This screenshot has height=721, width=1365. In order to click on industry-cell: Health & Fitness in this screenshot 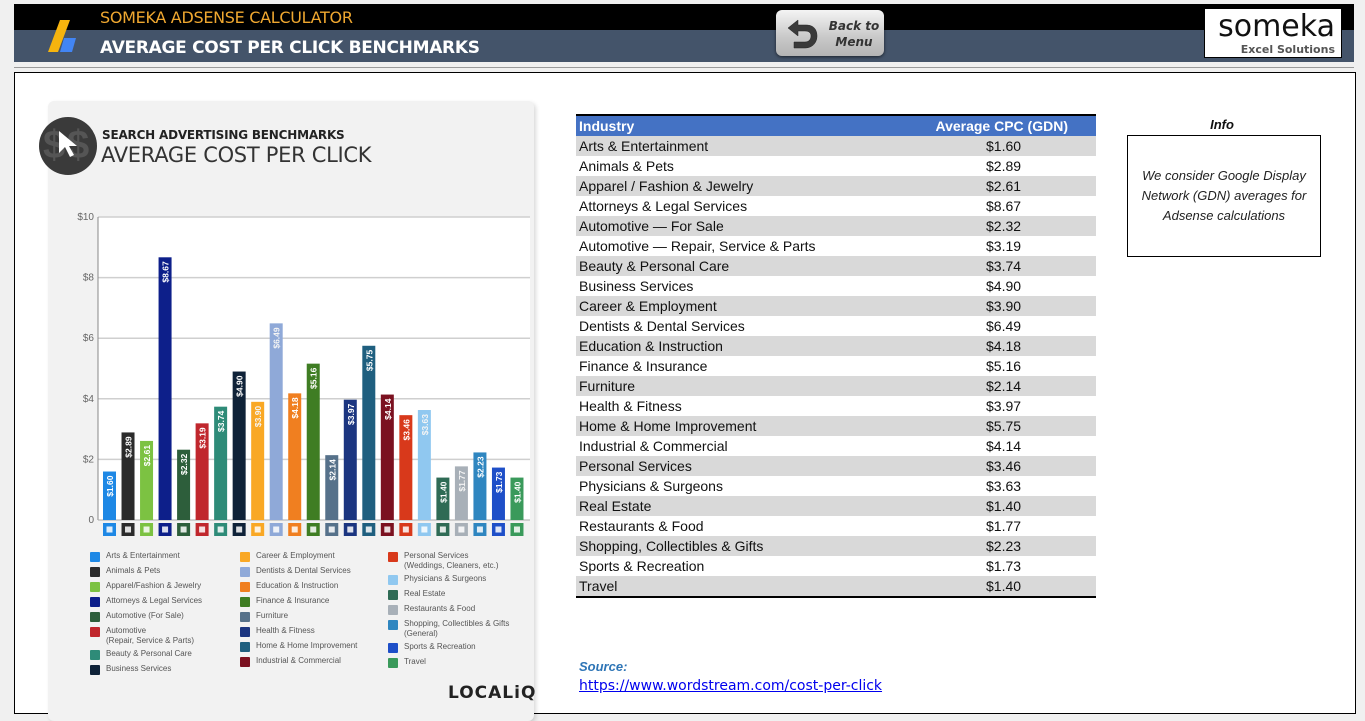, I will do `click(630, 406)`.